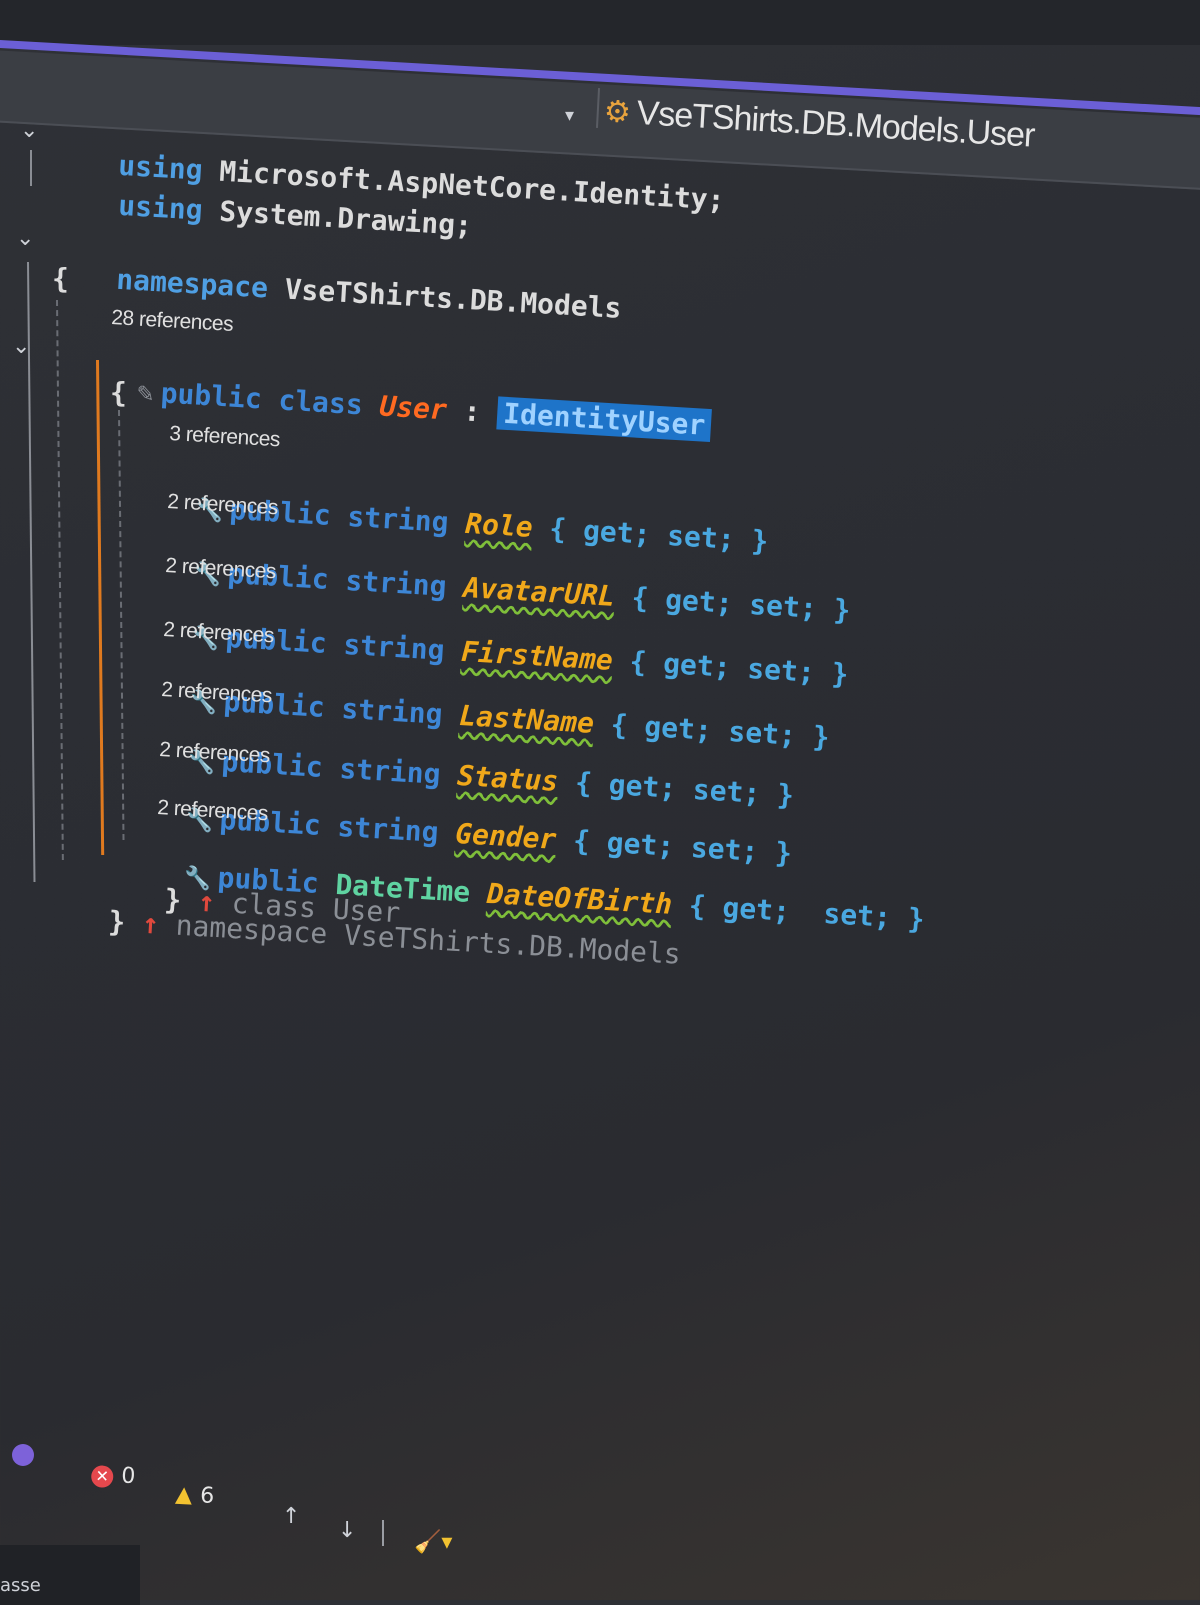  What do you see at coordinates (604, 419) in the screenshot?
I see `base-class-selected: IdentityUser` at bounding box center [604, 419].